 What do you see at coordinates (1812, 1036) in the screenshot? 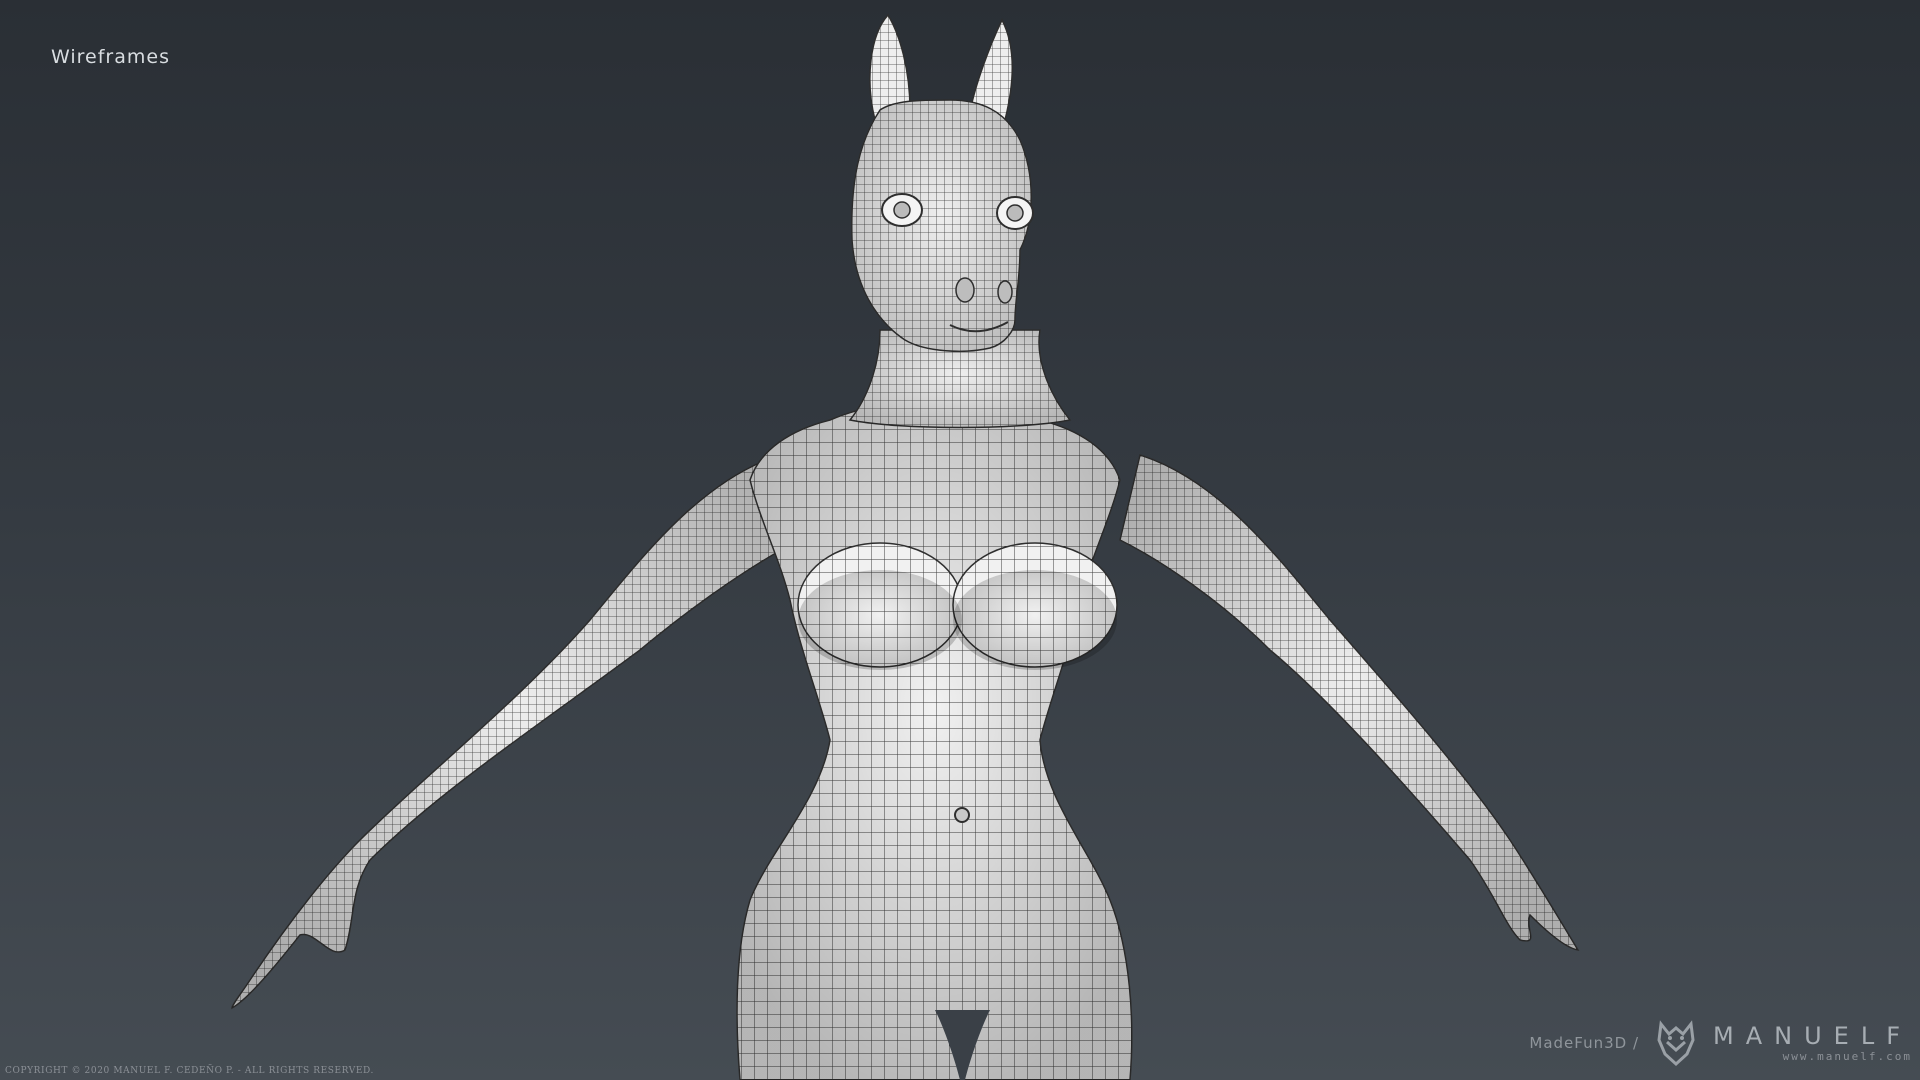
I see `brand-name: MANUELF` at bounding box center [1812, 1036].